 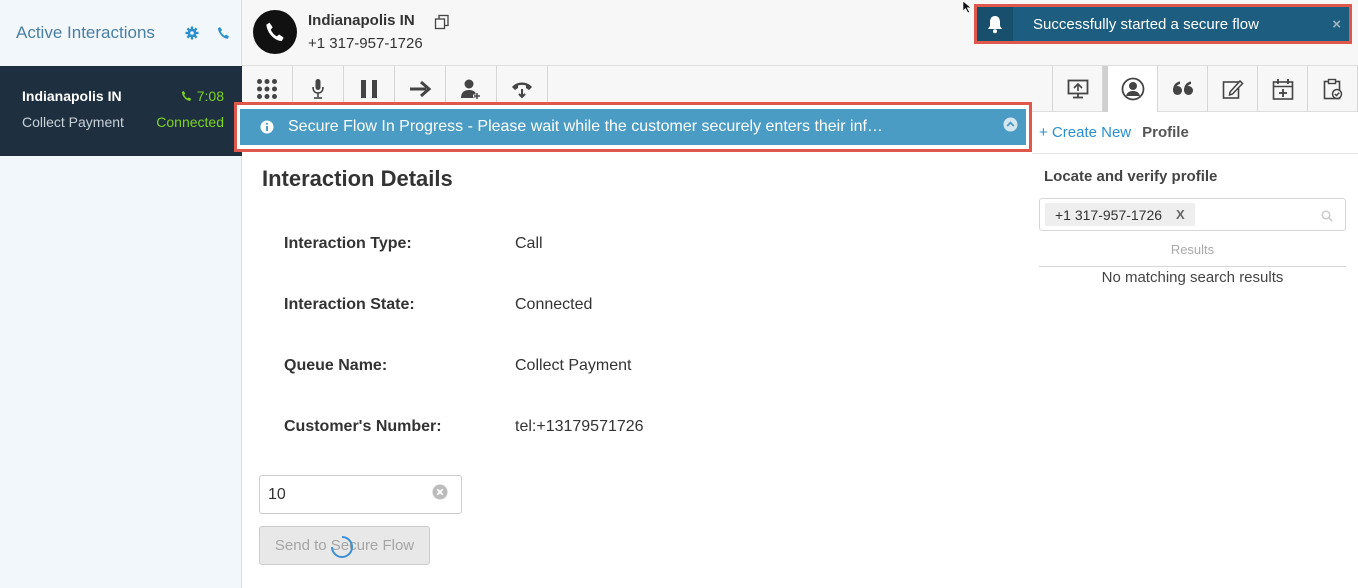 I want to click on cursor-icon, so click(x=968, y=9).